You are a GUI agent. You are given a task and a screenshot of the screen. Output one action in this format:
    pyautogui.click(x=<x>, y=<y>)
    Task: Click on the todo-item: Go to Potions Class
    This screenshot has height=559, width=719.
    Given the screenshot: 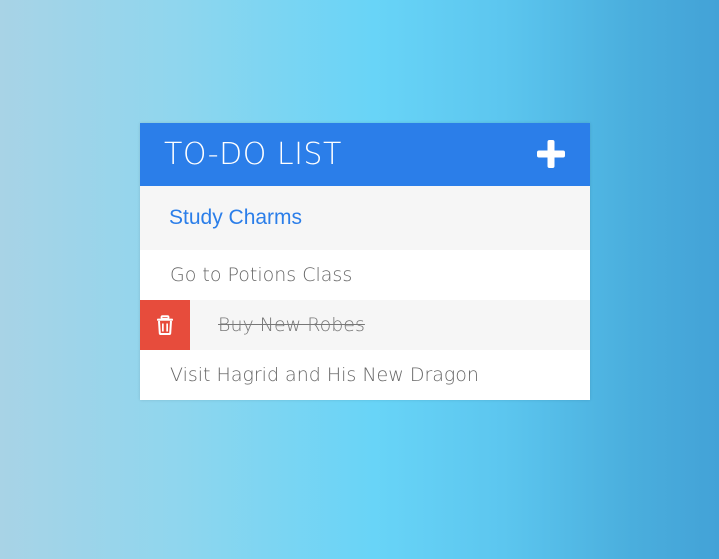 What is the action you would take?
    pyautogui.click(x=365, y=275)
    